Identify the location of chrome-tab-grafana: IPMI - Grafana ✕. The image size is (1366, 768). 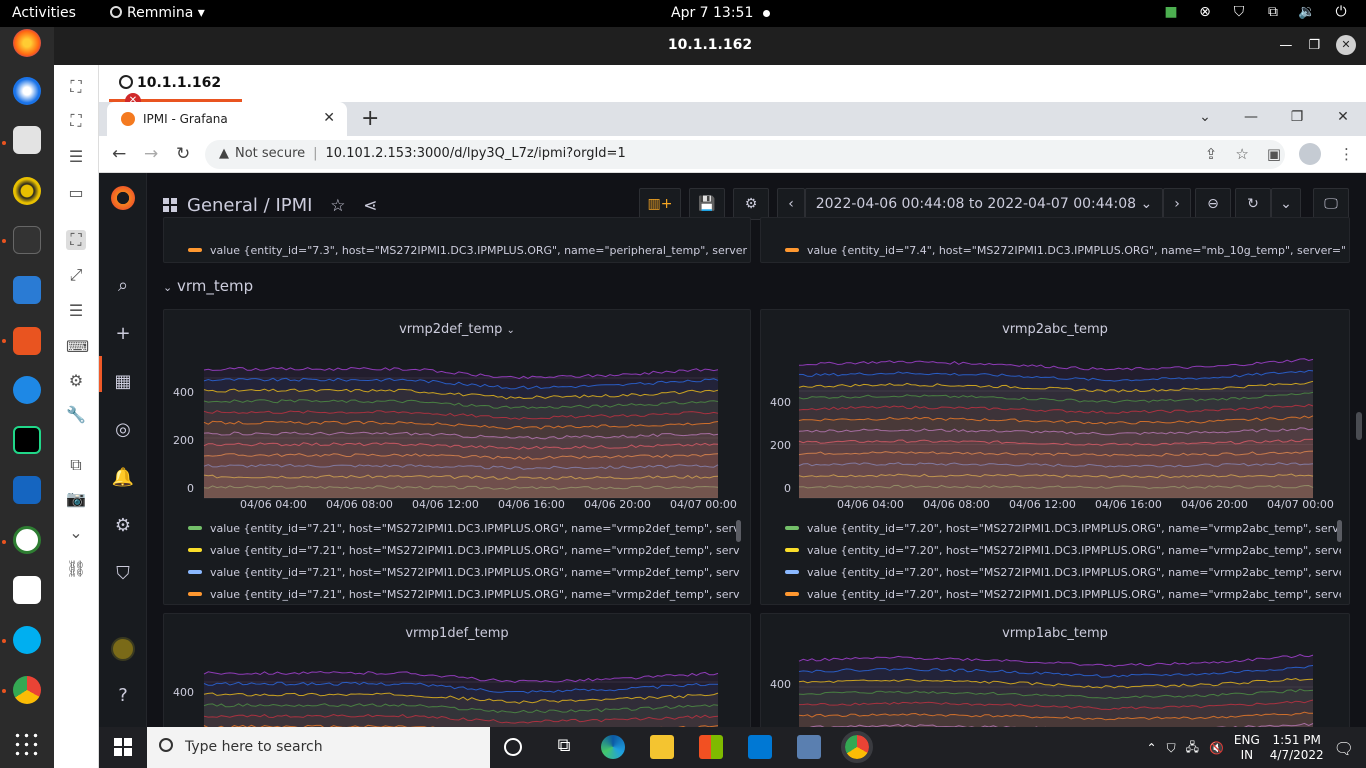
(227, 119).